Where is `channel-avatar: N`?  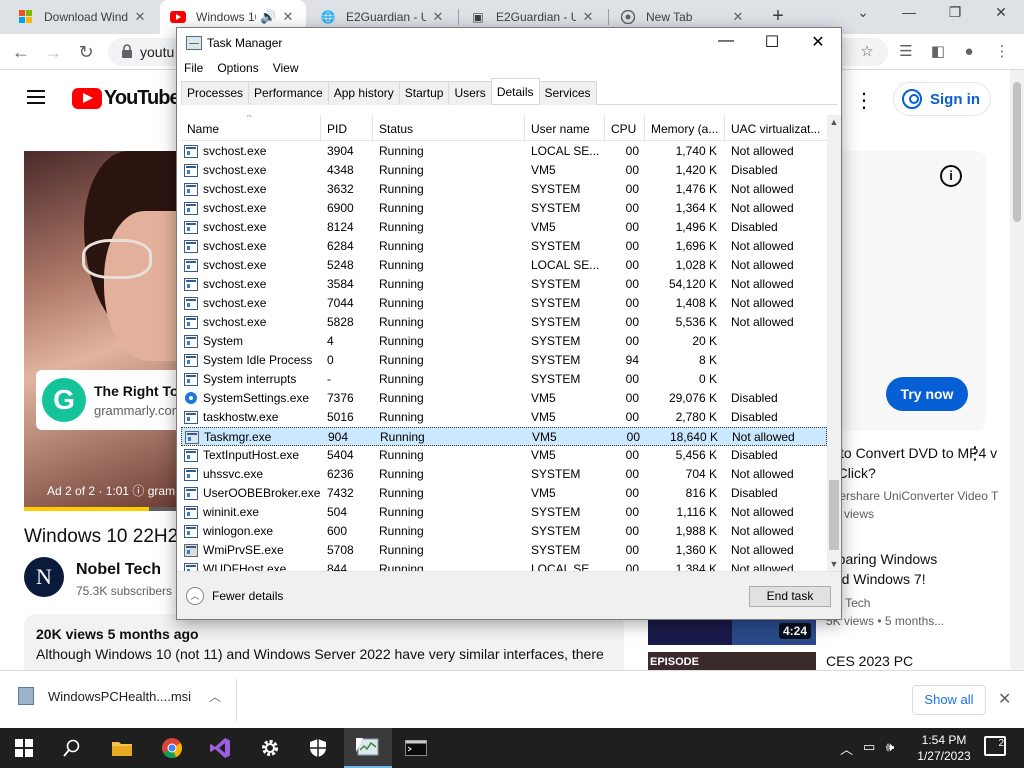
channel-avatar: N is located at coordinates (44, 577).